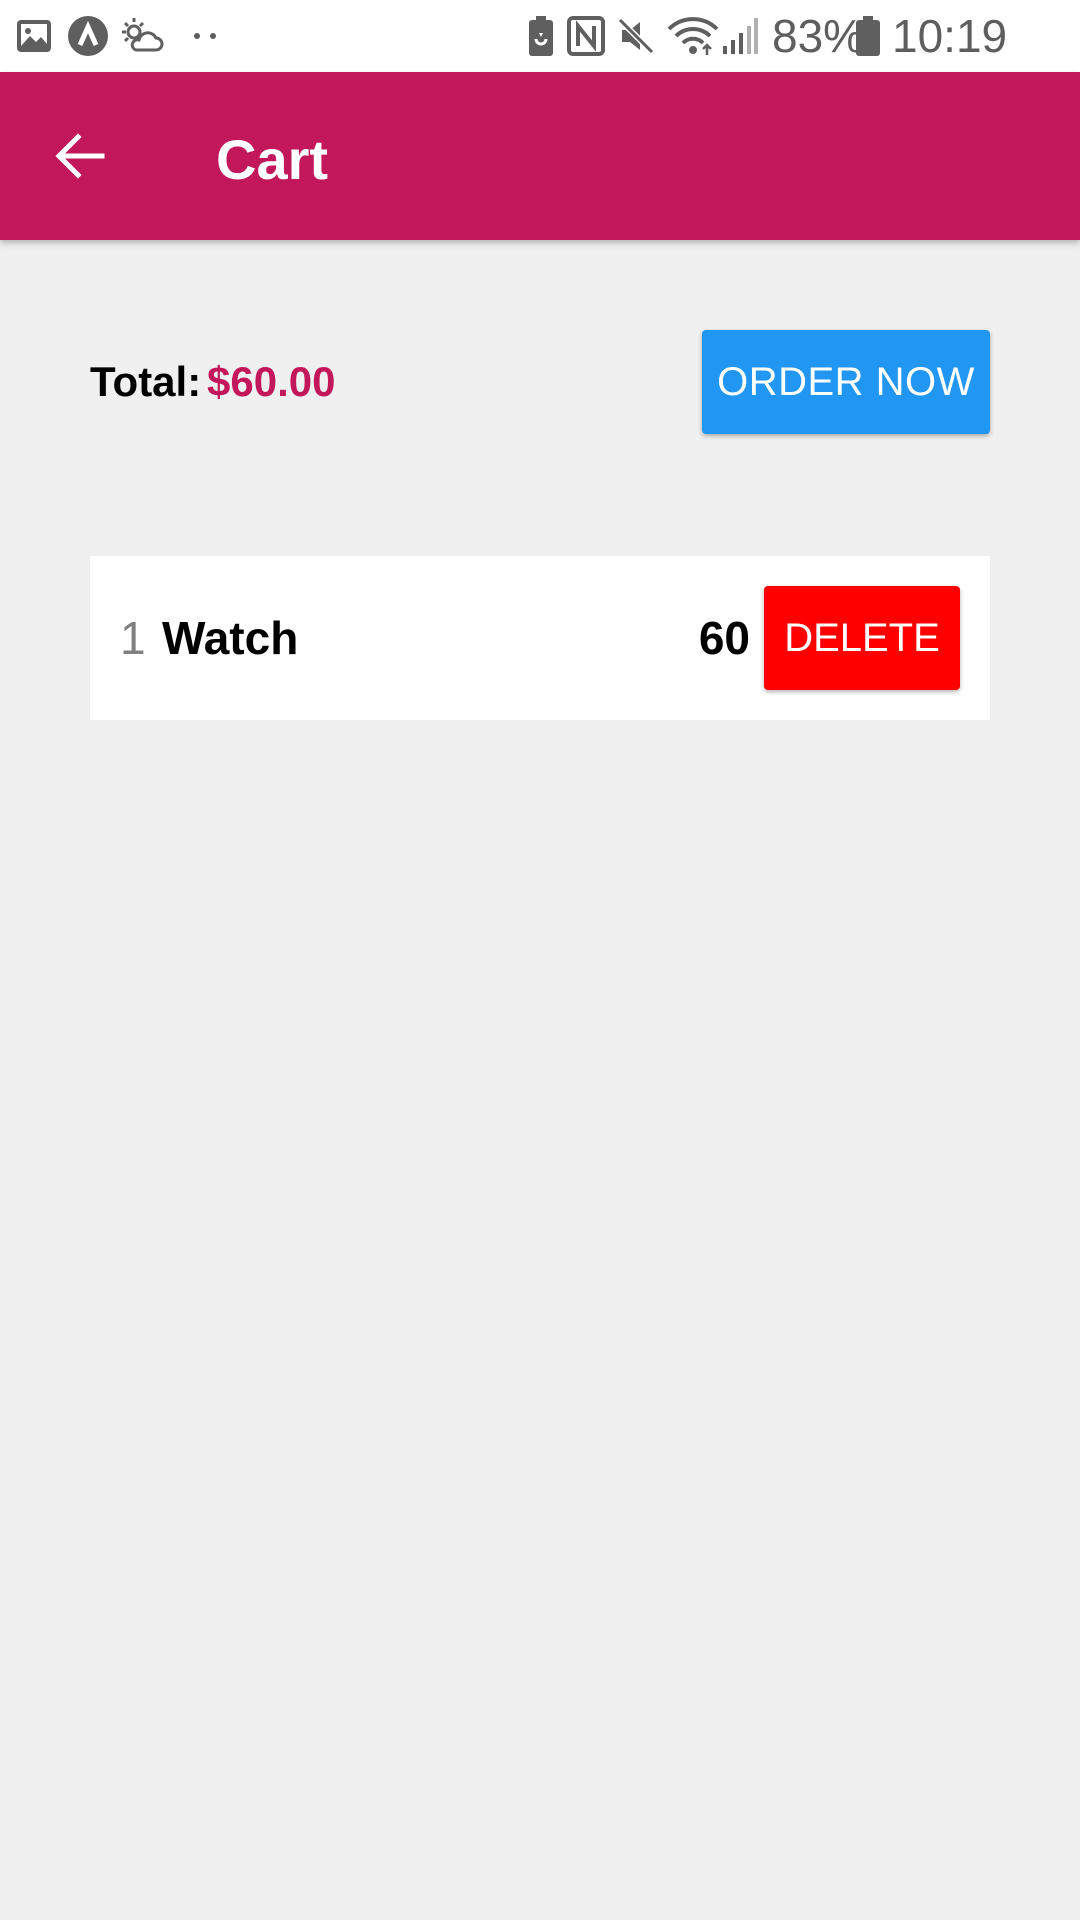  I want to click on wifi-icon, so click(693, 36).